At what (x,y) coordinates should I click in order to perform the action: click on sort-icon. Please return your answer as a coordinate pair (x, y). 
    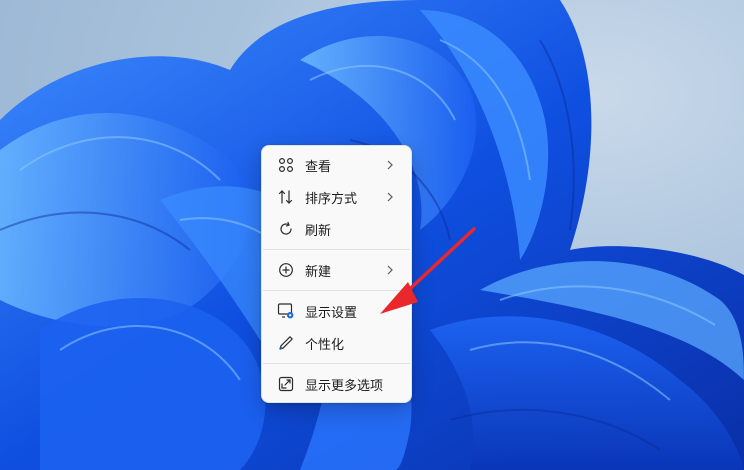
    Looking at the image, I should click on (286, 197).